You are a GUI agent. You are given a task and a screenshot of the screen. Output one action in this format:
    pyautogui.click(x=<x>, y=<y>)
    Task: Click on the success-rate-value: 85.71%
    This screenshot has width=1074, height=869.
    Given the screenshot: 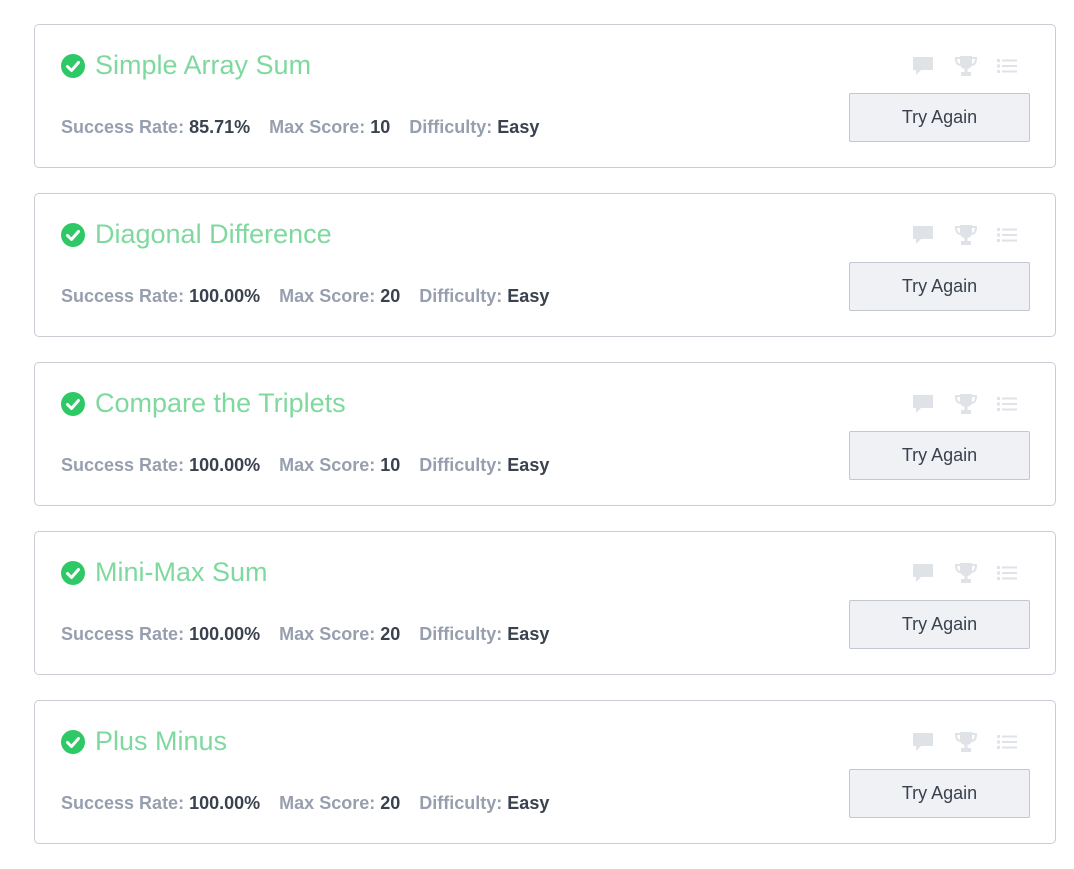 What is the action you would take?
    pyautogui.click(x=220, y=127)
    